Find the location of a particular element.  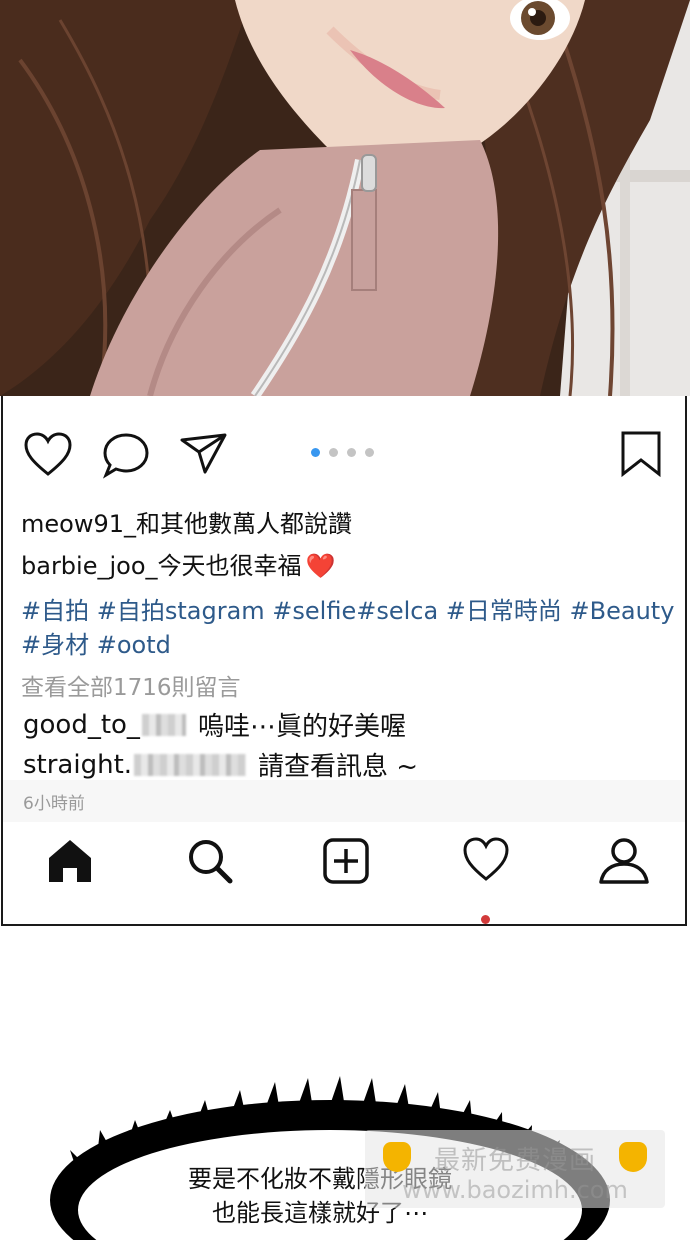

heart-emoji-icon: ❤️ is located at coordinates (320, 566).